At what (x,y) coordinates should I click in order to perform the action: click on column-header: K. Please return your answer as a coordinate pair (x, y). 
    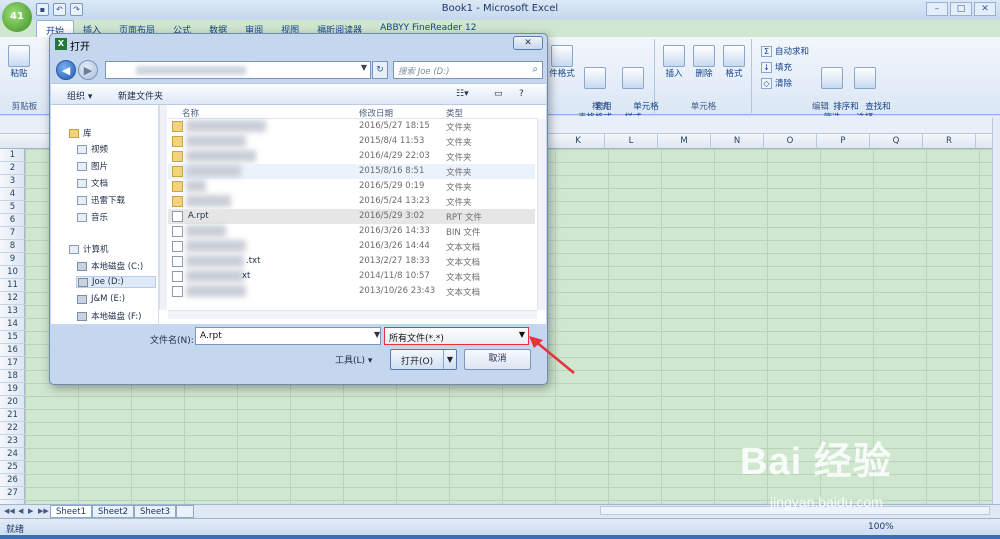
    Looking at the image, I should click on (578, 141).